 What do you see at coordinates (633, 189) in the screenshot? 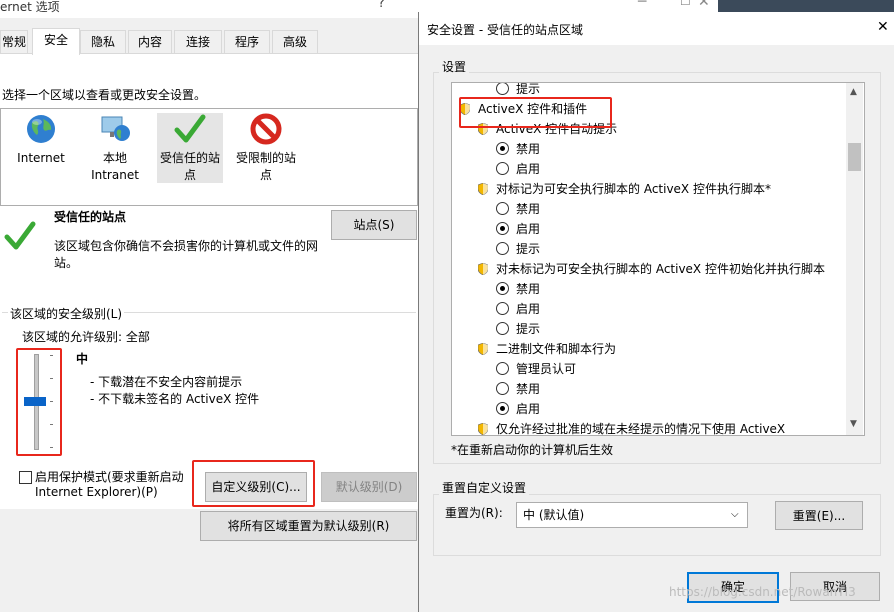
I see `settings-label: 对标记为可安全执行脚本的 ActiveX 控件执行脚本*` at bounding box center [633, 189].